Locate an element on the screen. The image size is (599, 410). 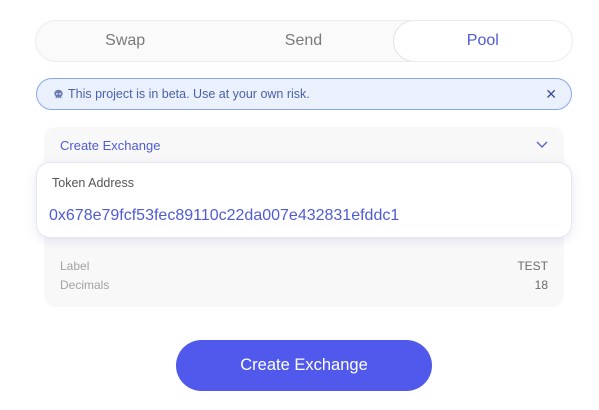
info-value: TEST is located at coordinates (532, 266).